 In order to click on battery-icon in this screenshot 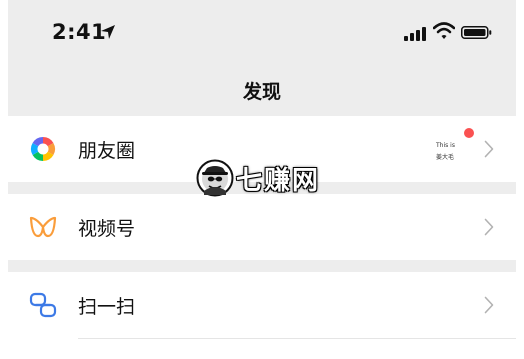, I will do `click(476, 32)`.